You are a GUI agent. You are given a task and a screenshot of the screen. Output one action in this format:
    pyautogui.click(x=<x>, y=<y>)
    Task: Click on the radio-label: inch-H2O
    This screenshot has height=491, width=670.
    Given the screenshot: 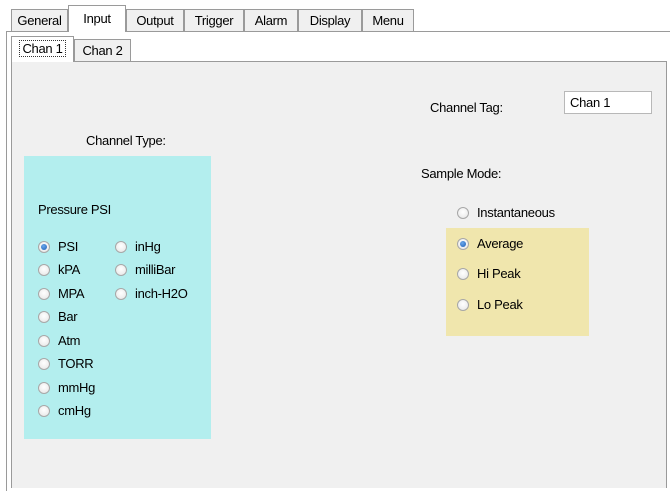 What is the action you would take?
    pyautogui.click(x=161, y=293)
    